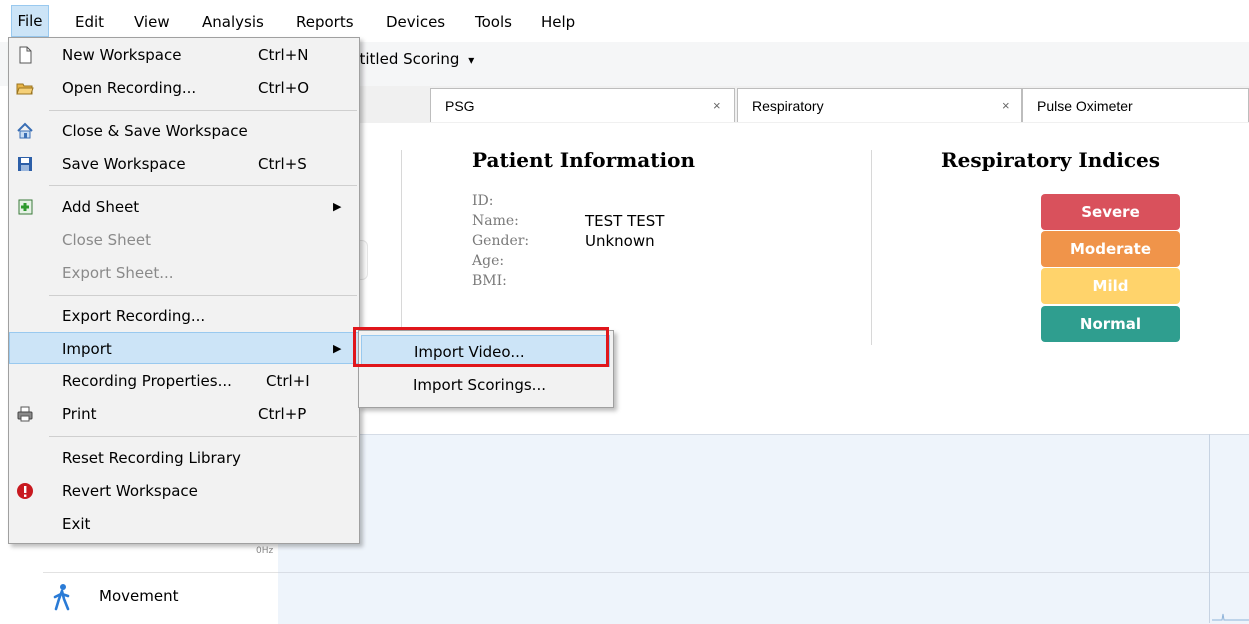  Describe the element at coordinates (139, 596) in the screenshot. I see `movement-channel-label: Movement` at that location.